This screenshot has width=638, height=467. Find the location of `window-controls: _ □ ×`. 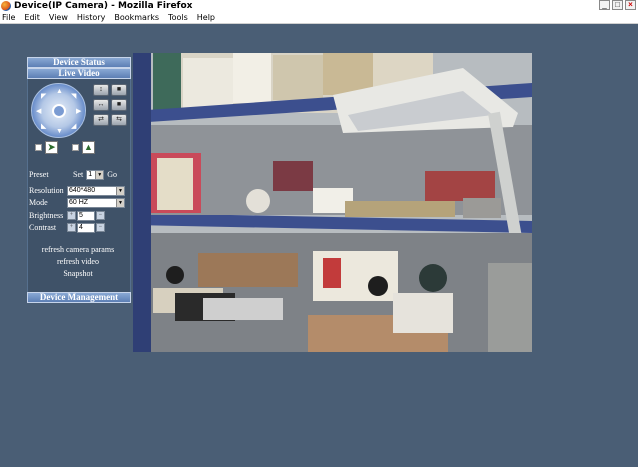

window-controls: _ □ × is located at coordinates (617, 5).